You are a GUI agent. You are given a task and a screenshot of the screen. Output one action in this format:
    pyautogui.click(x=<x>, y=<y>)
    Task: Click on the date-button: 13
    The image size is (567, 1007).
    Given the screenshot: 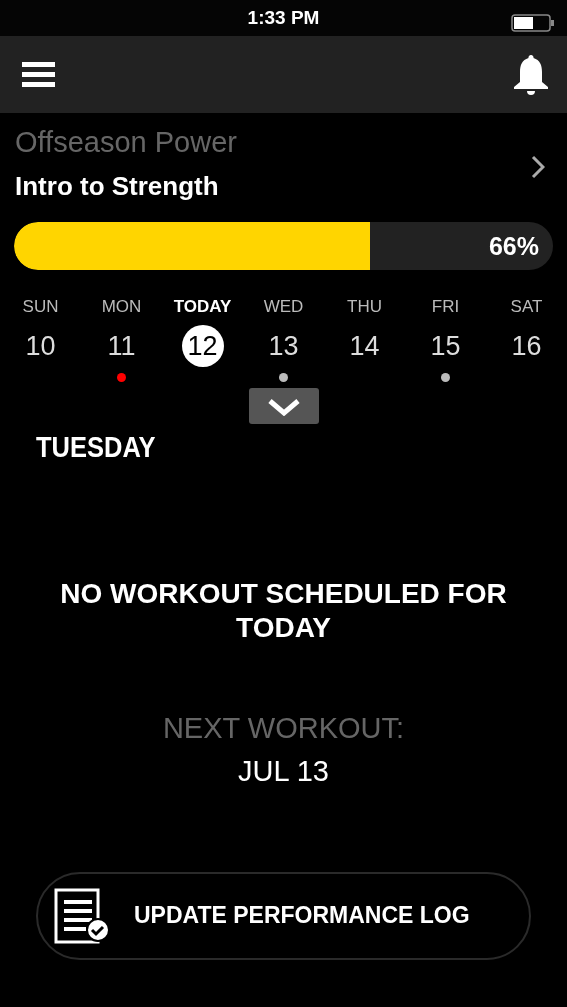 What is the action you would take?
    pyautogui.click(x=283, y=346)
    